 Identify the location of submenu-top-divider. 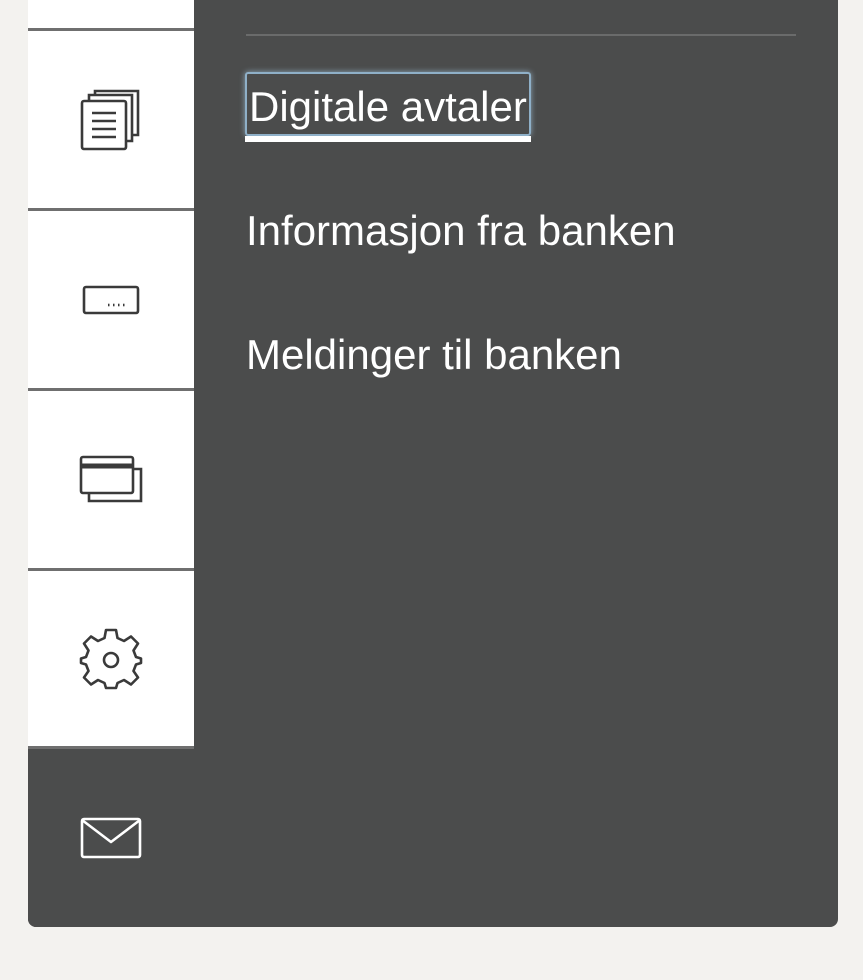
(521, 35).